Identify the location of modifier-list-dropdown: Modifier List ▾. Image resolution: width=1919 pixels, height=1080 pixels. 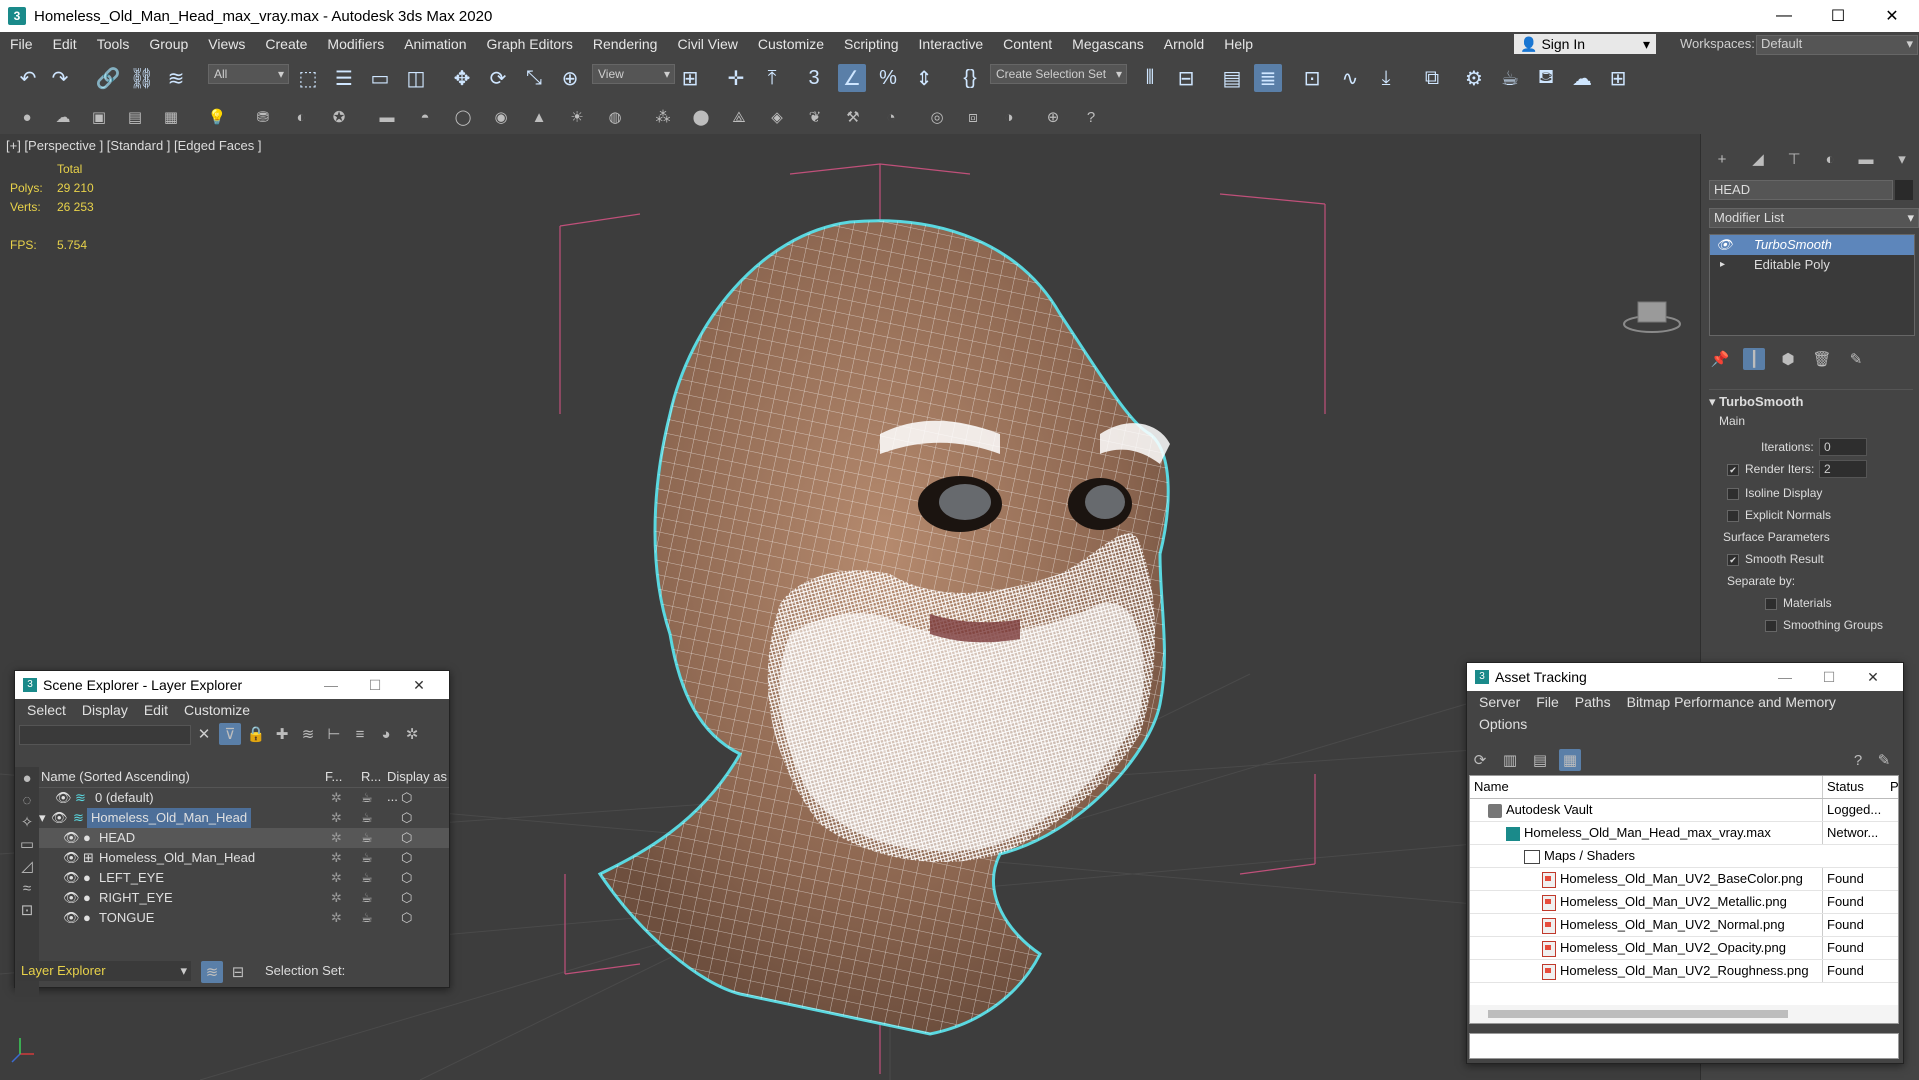
(1814, 218).